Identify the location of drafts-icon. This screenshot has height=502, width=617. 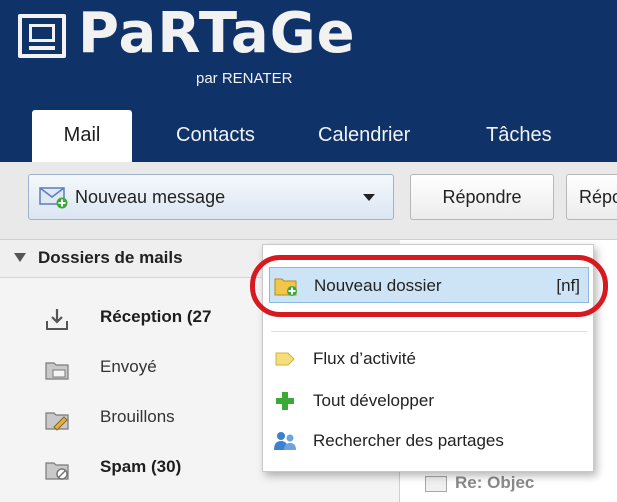
(57, 421).